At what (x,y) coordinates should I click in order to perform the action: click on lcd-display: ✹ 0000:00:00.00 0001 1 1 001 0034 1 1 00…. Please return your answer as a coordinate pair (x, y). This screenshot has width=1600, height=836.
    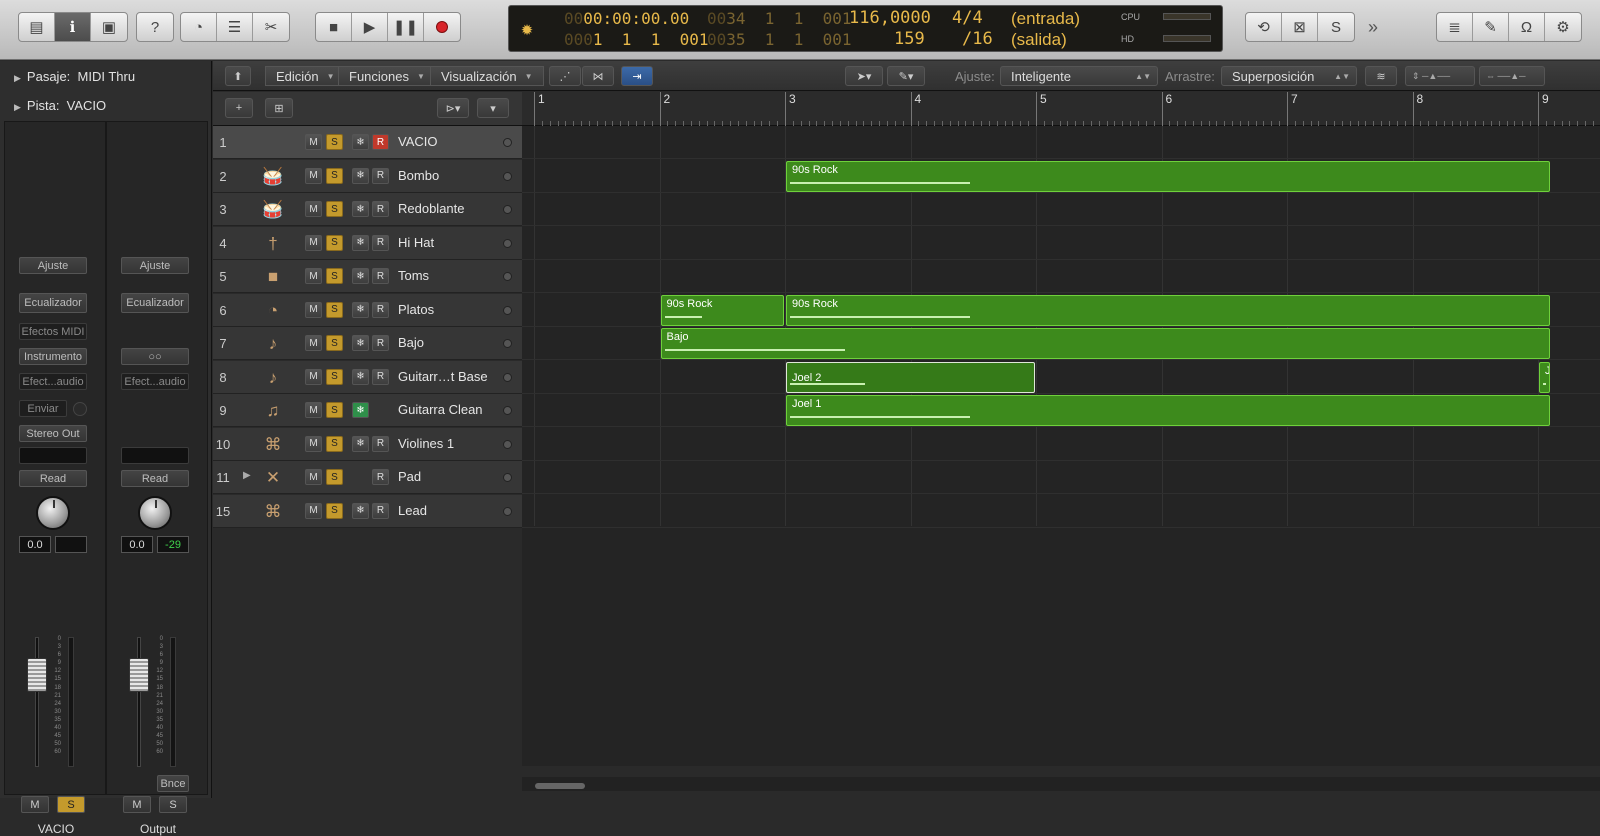
    Looking at the image, I should click on (865, 28).